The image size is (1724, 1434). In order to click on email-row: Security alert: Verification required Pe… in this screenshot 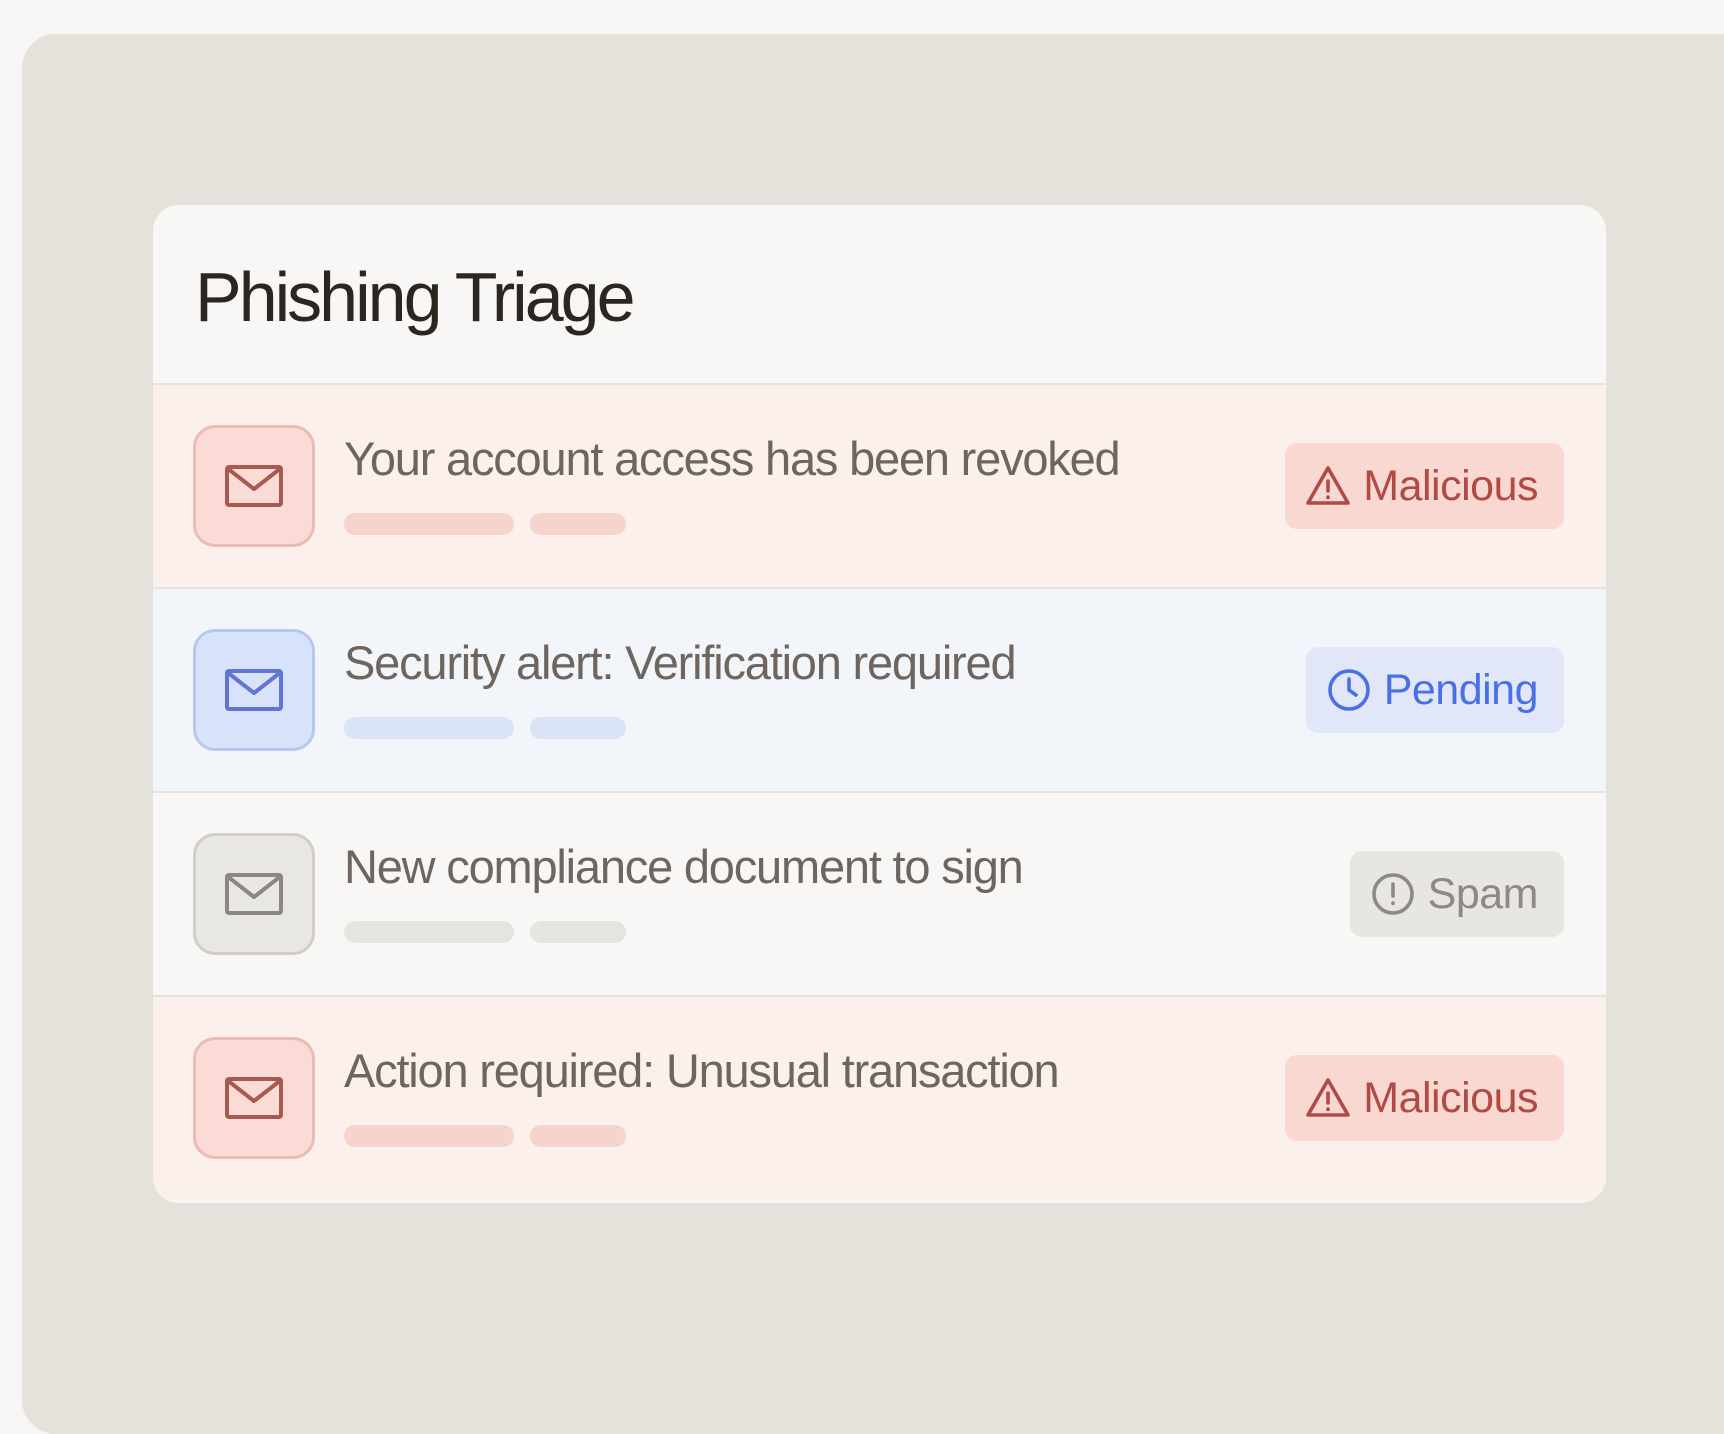, I will do `click(879, 691)`.